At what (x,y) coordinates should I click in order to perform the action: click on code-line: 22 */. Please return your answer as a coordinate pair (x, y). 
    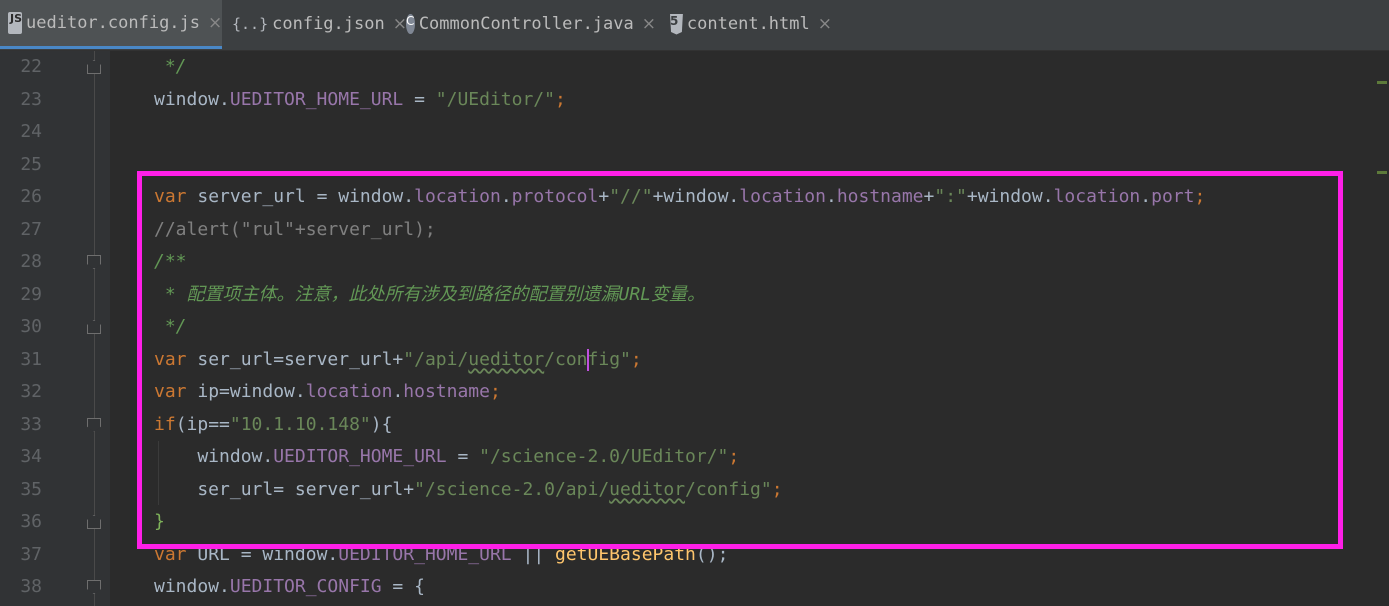
    Looking at the image, I should click on (694, 67).